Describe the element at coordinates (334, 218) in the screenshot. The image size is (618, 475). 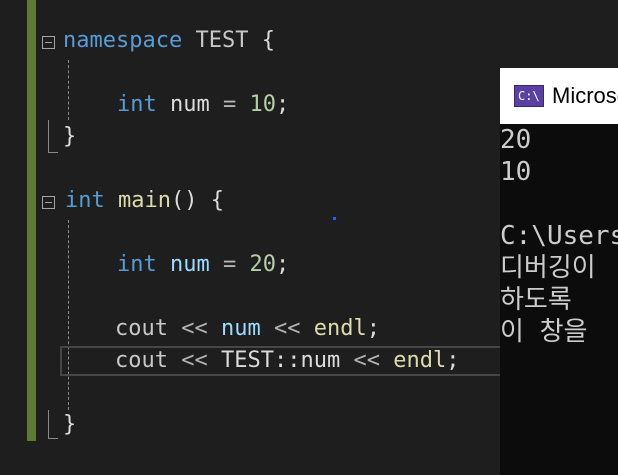
I see `text-caret` at that location.